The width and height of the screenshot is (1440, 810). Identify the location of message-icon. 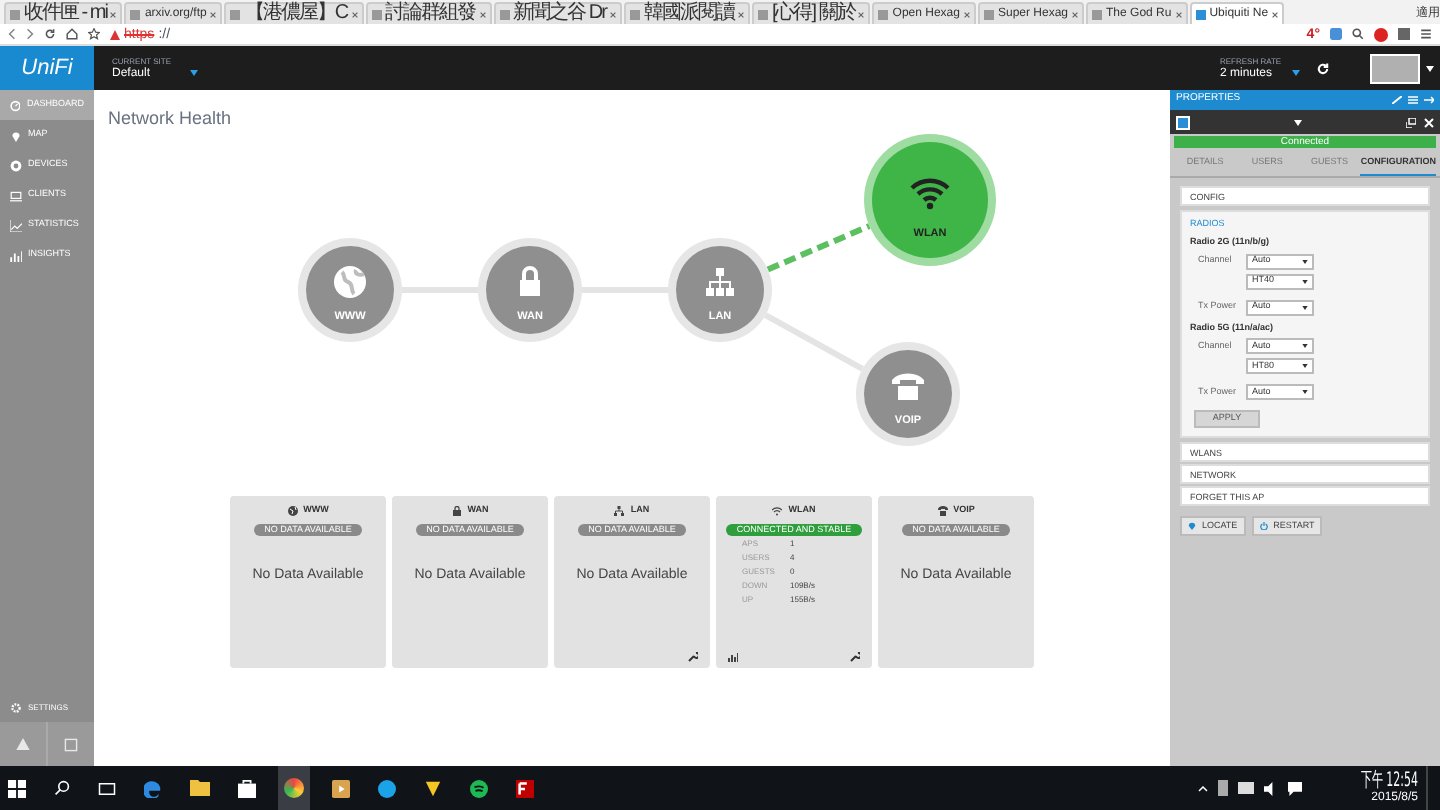
(1295, 788).